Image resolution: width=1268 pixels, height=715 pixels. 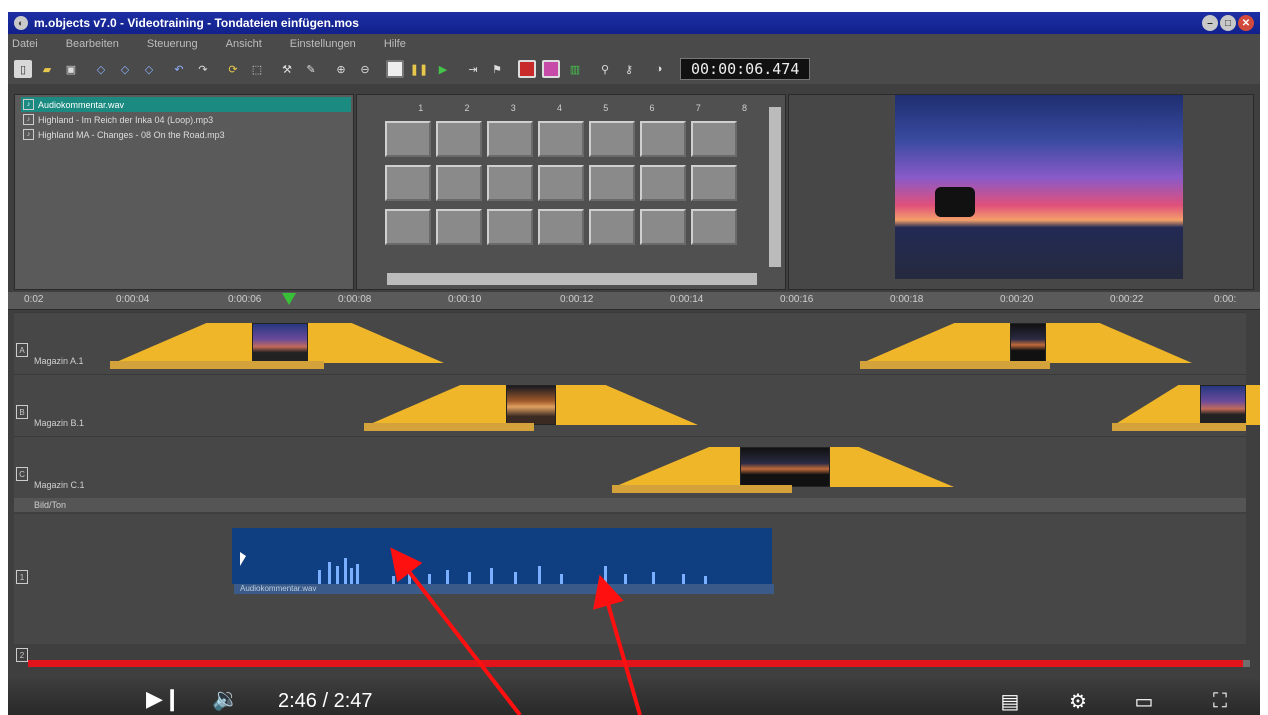 I want to click on obj-delete-icon: ◇, so click(x=149, y=69).